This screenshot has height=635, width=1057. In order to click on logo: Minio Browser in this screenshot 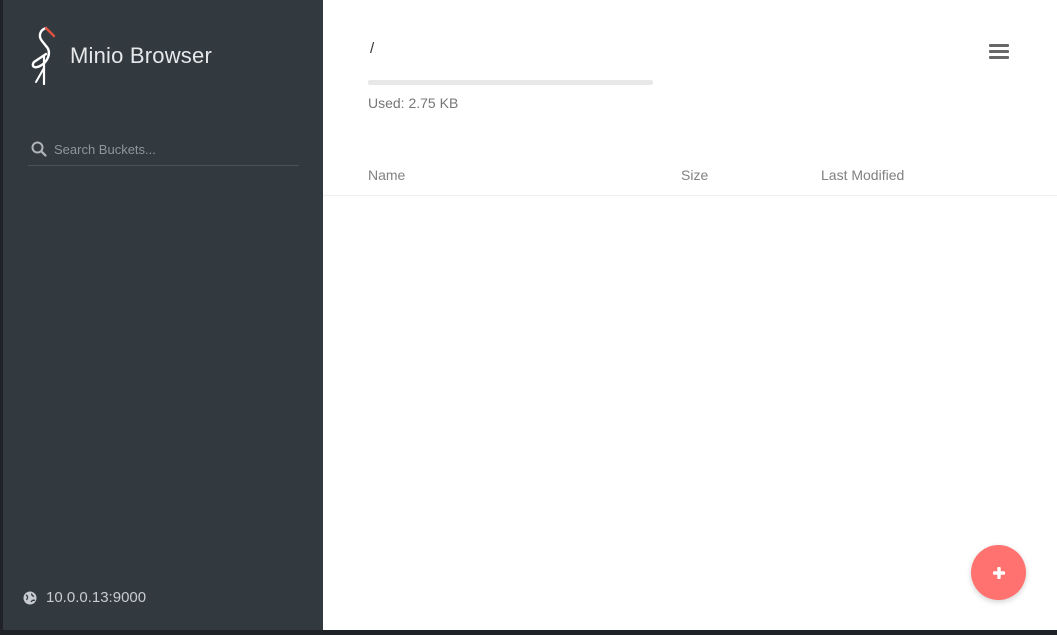, I will do `click(120, 56)`.